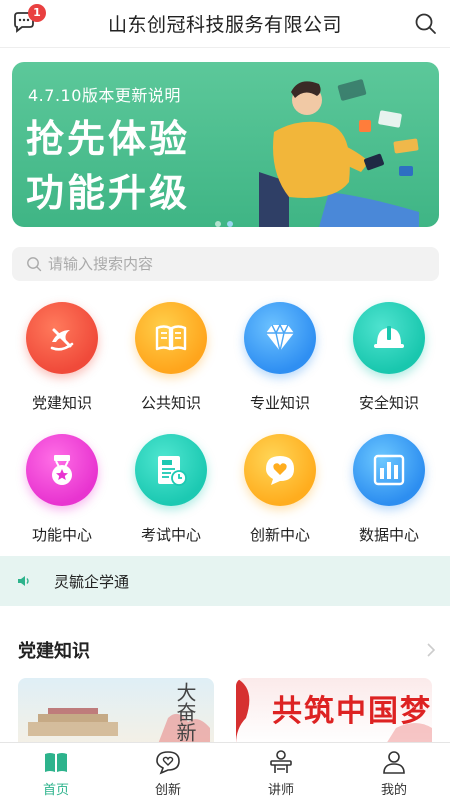 This screenshot has height=800, width=450. I want to click on announcement-bar: 灵毓企学通, so click(225, 581).